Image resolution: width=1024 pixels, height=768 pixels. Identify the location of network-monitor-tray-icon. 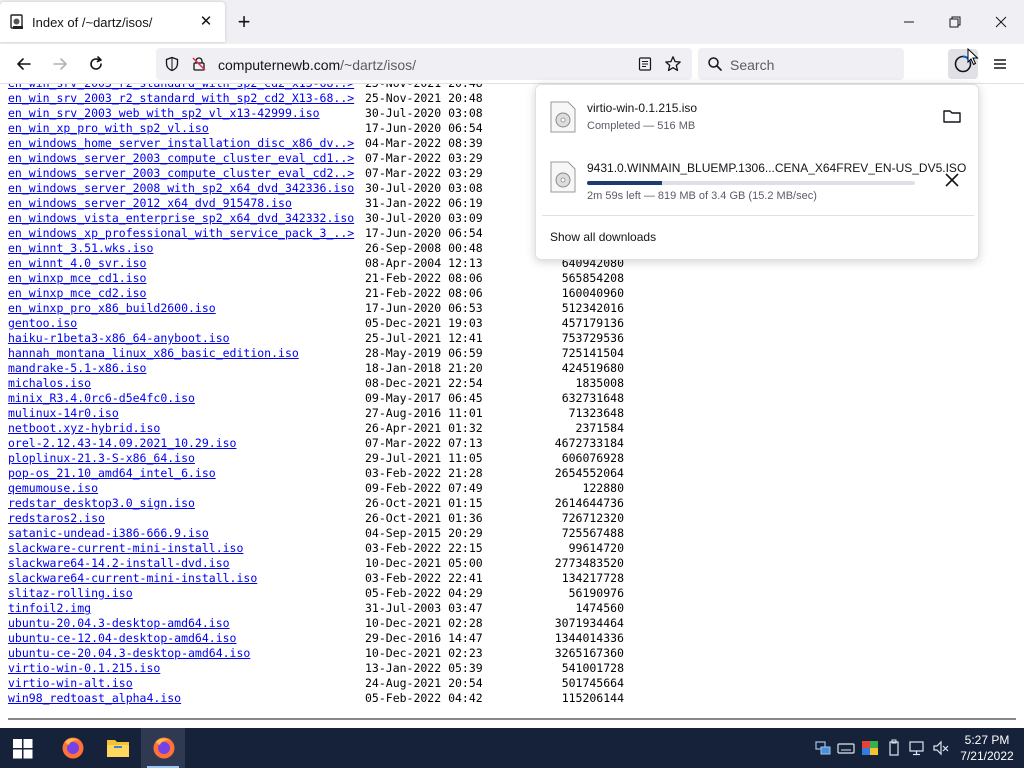
(918, 748).